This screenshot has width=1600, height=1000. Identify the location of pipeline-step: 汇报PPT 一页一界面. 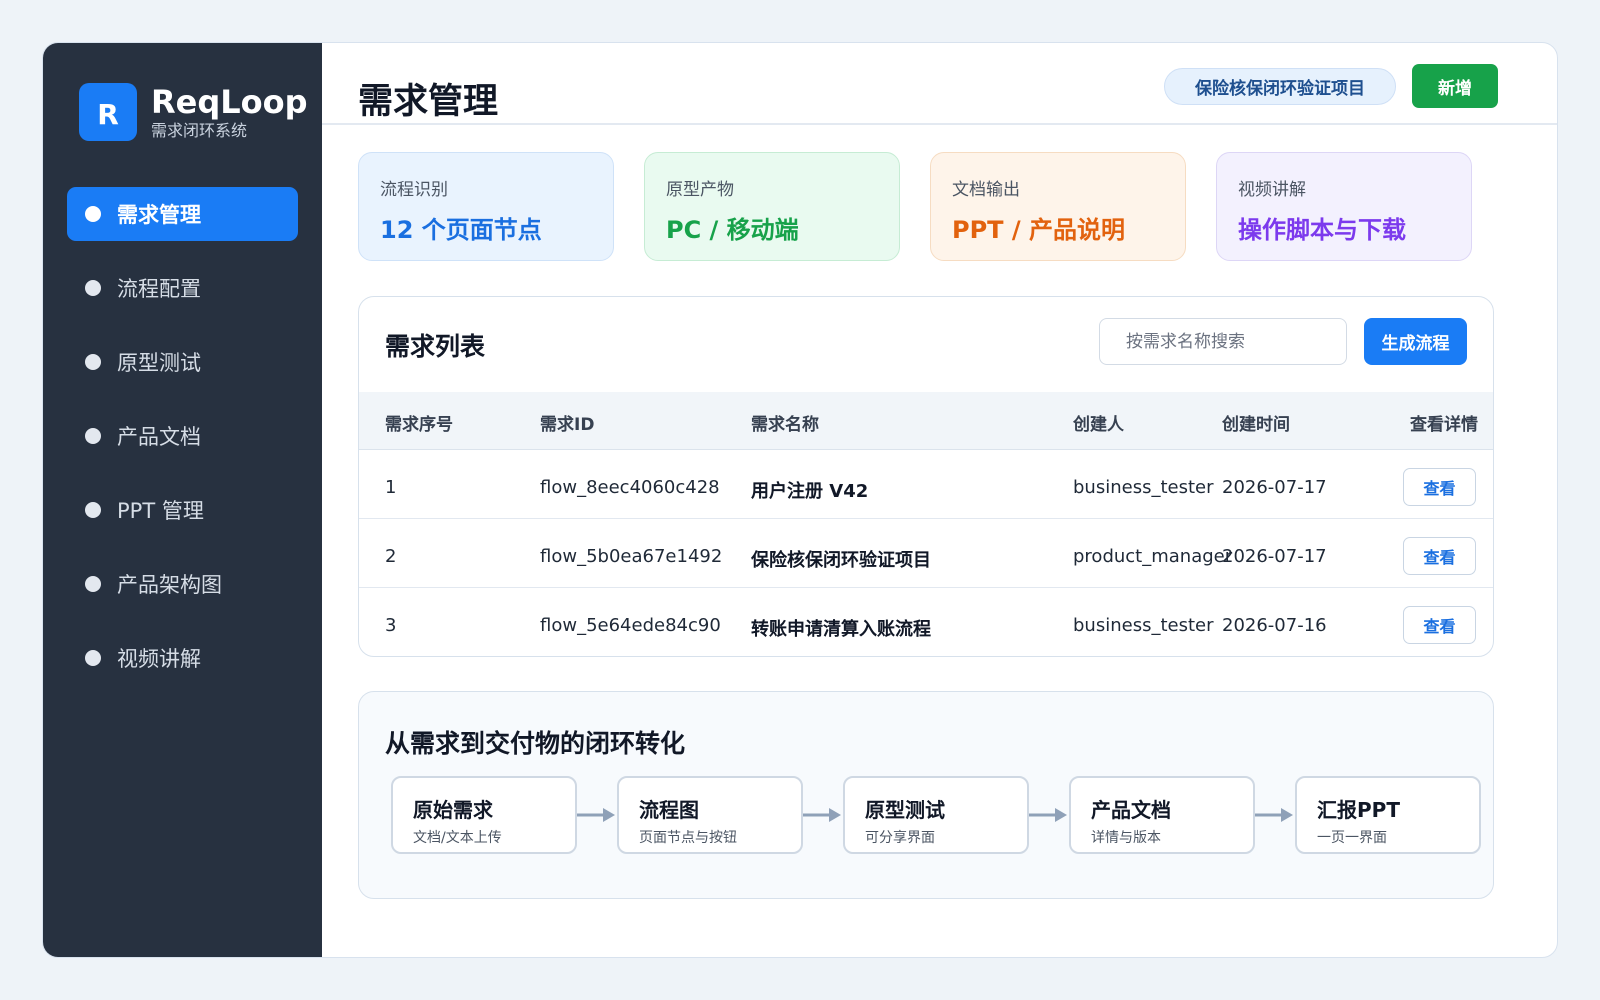
(1388, 815).